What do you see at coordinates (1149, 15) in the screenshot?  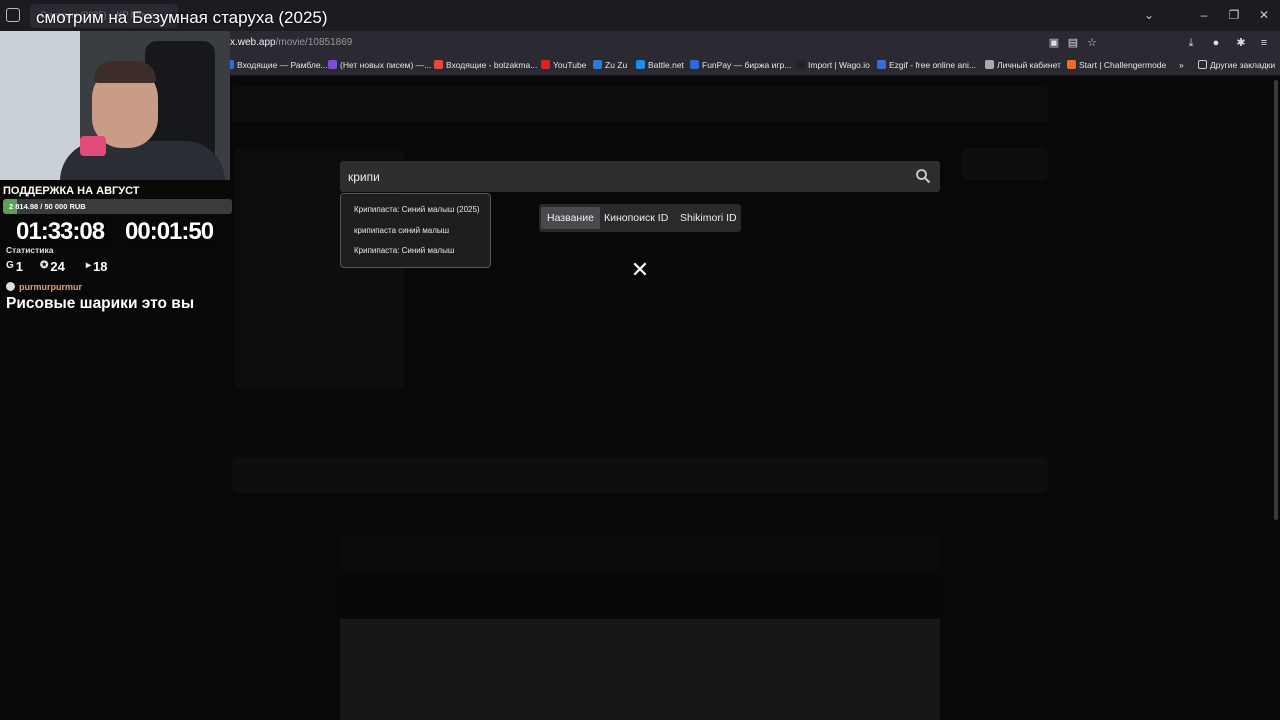 I see `chevron-down-icon: ⌄` at bounding box center [1149, 15].